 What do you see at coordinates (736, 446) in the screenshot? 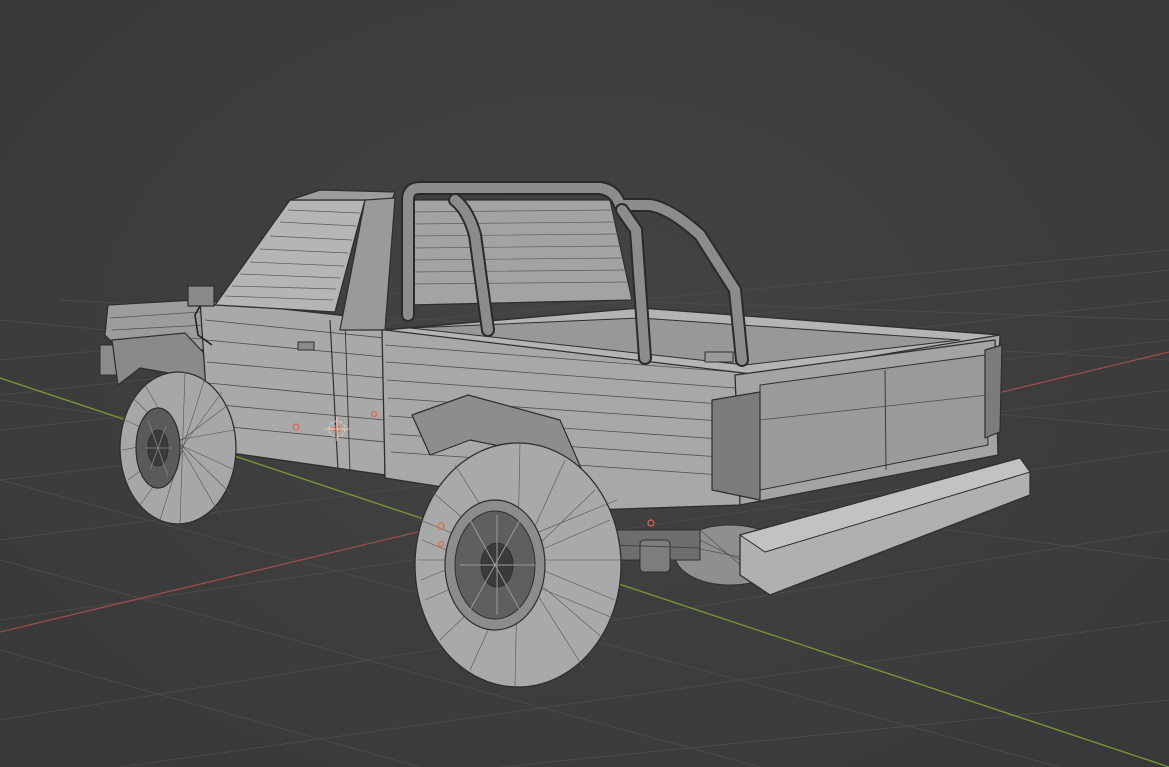
I see `tail-light-left` at bounding box center [736, 446].